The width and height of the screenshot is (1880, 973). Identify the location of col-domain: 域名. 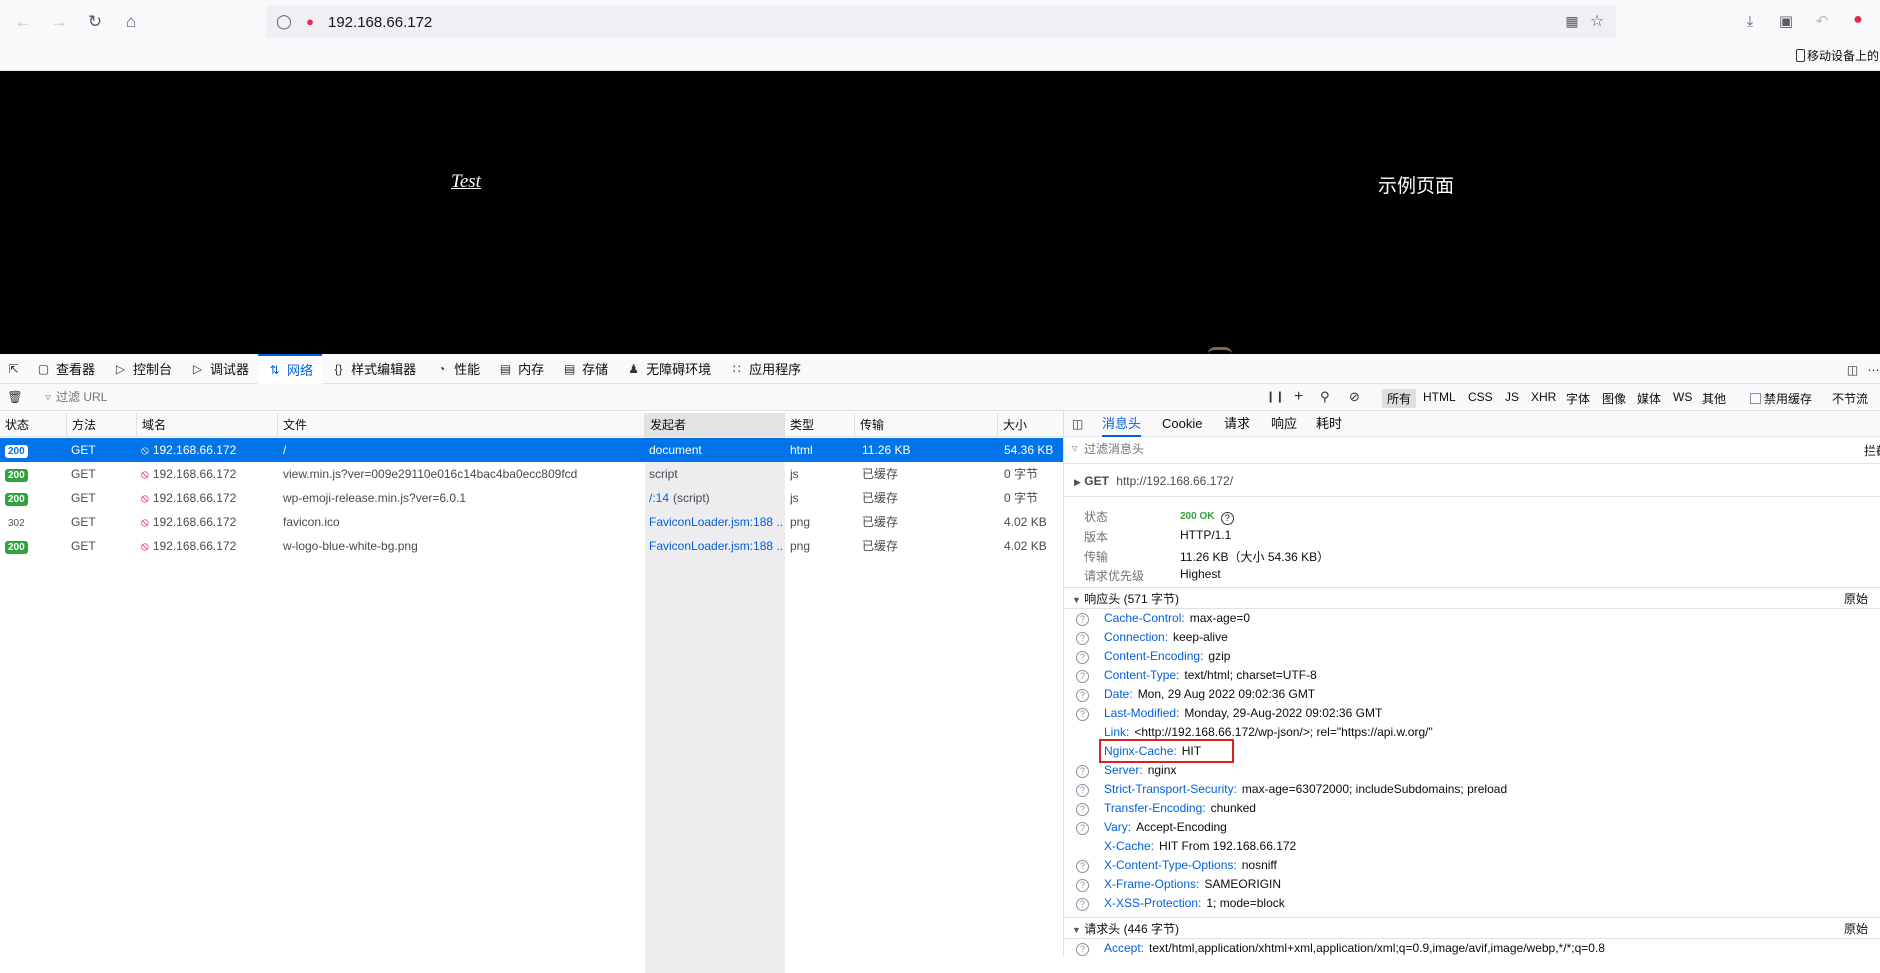
(207, 425).